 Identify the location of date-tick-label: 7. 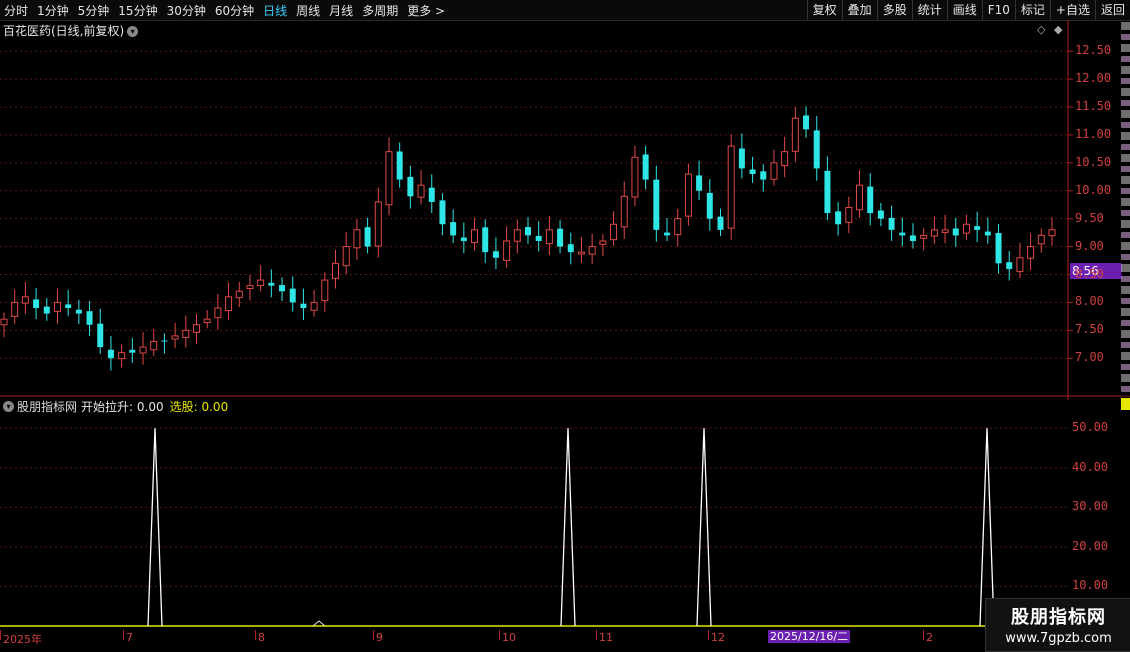
(129, 637).